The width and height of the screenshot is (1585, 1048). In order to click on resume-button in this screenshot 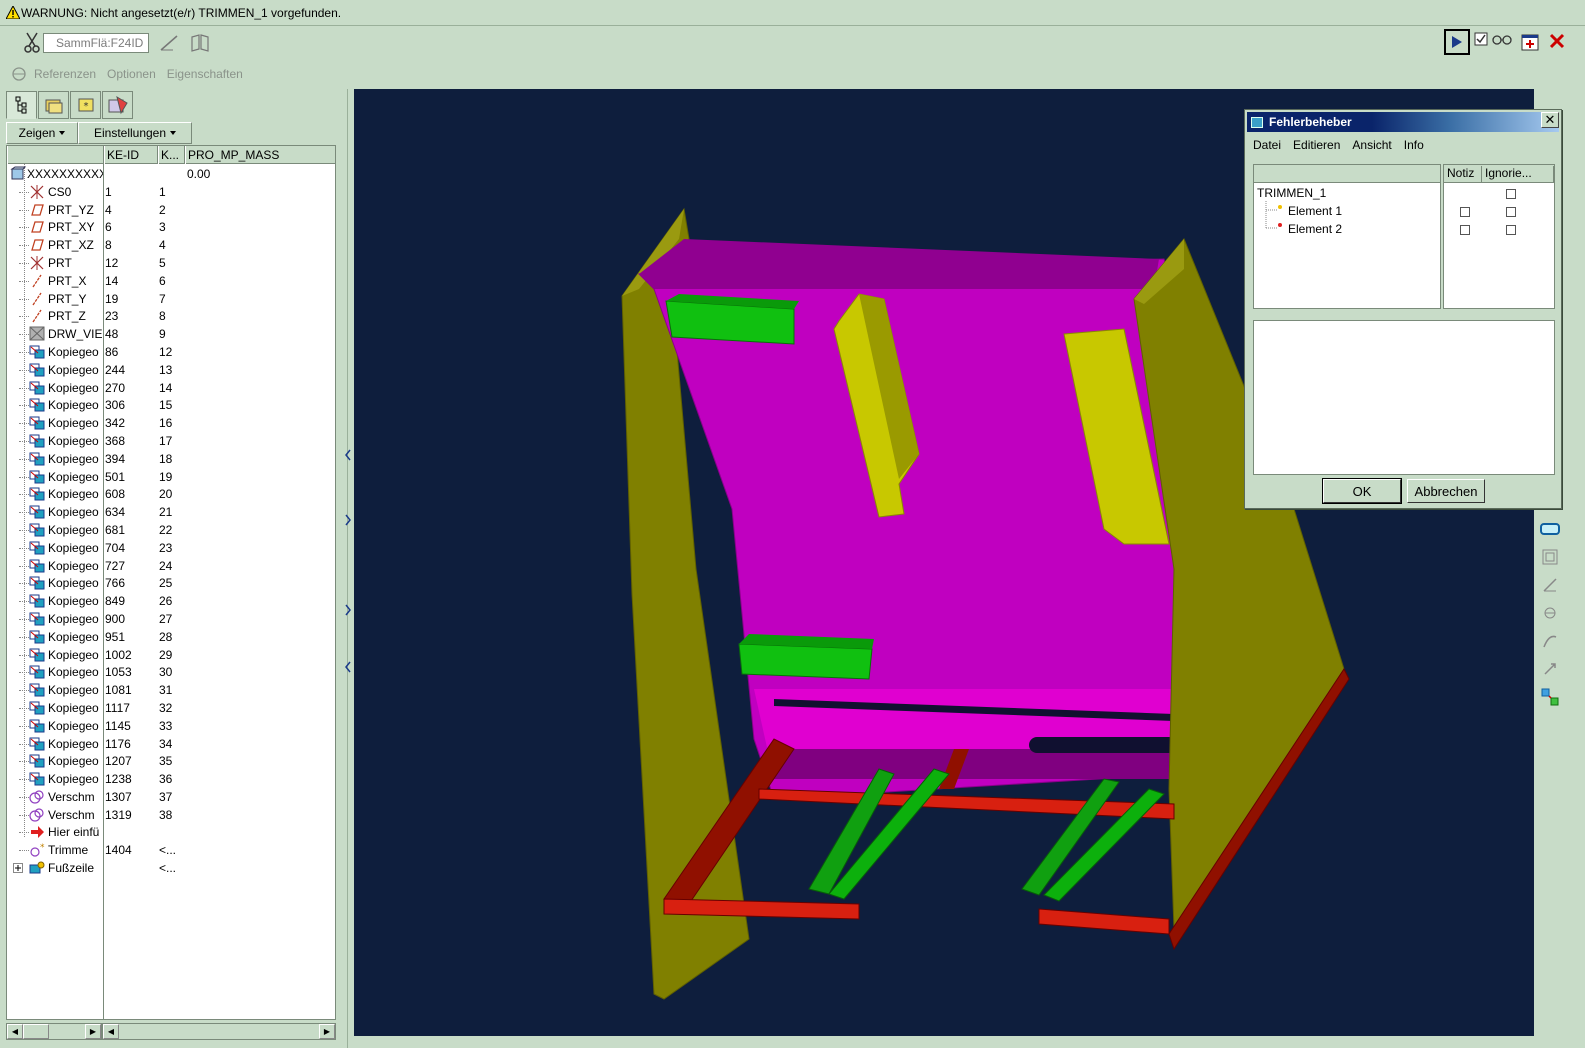, I will do `click(1457, 42)`.